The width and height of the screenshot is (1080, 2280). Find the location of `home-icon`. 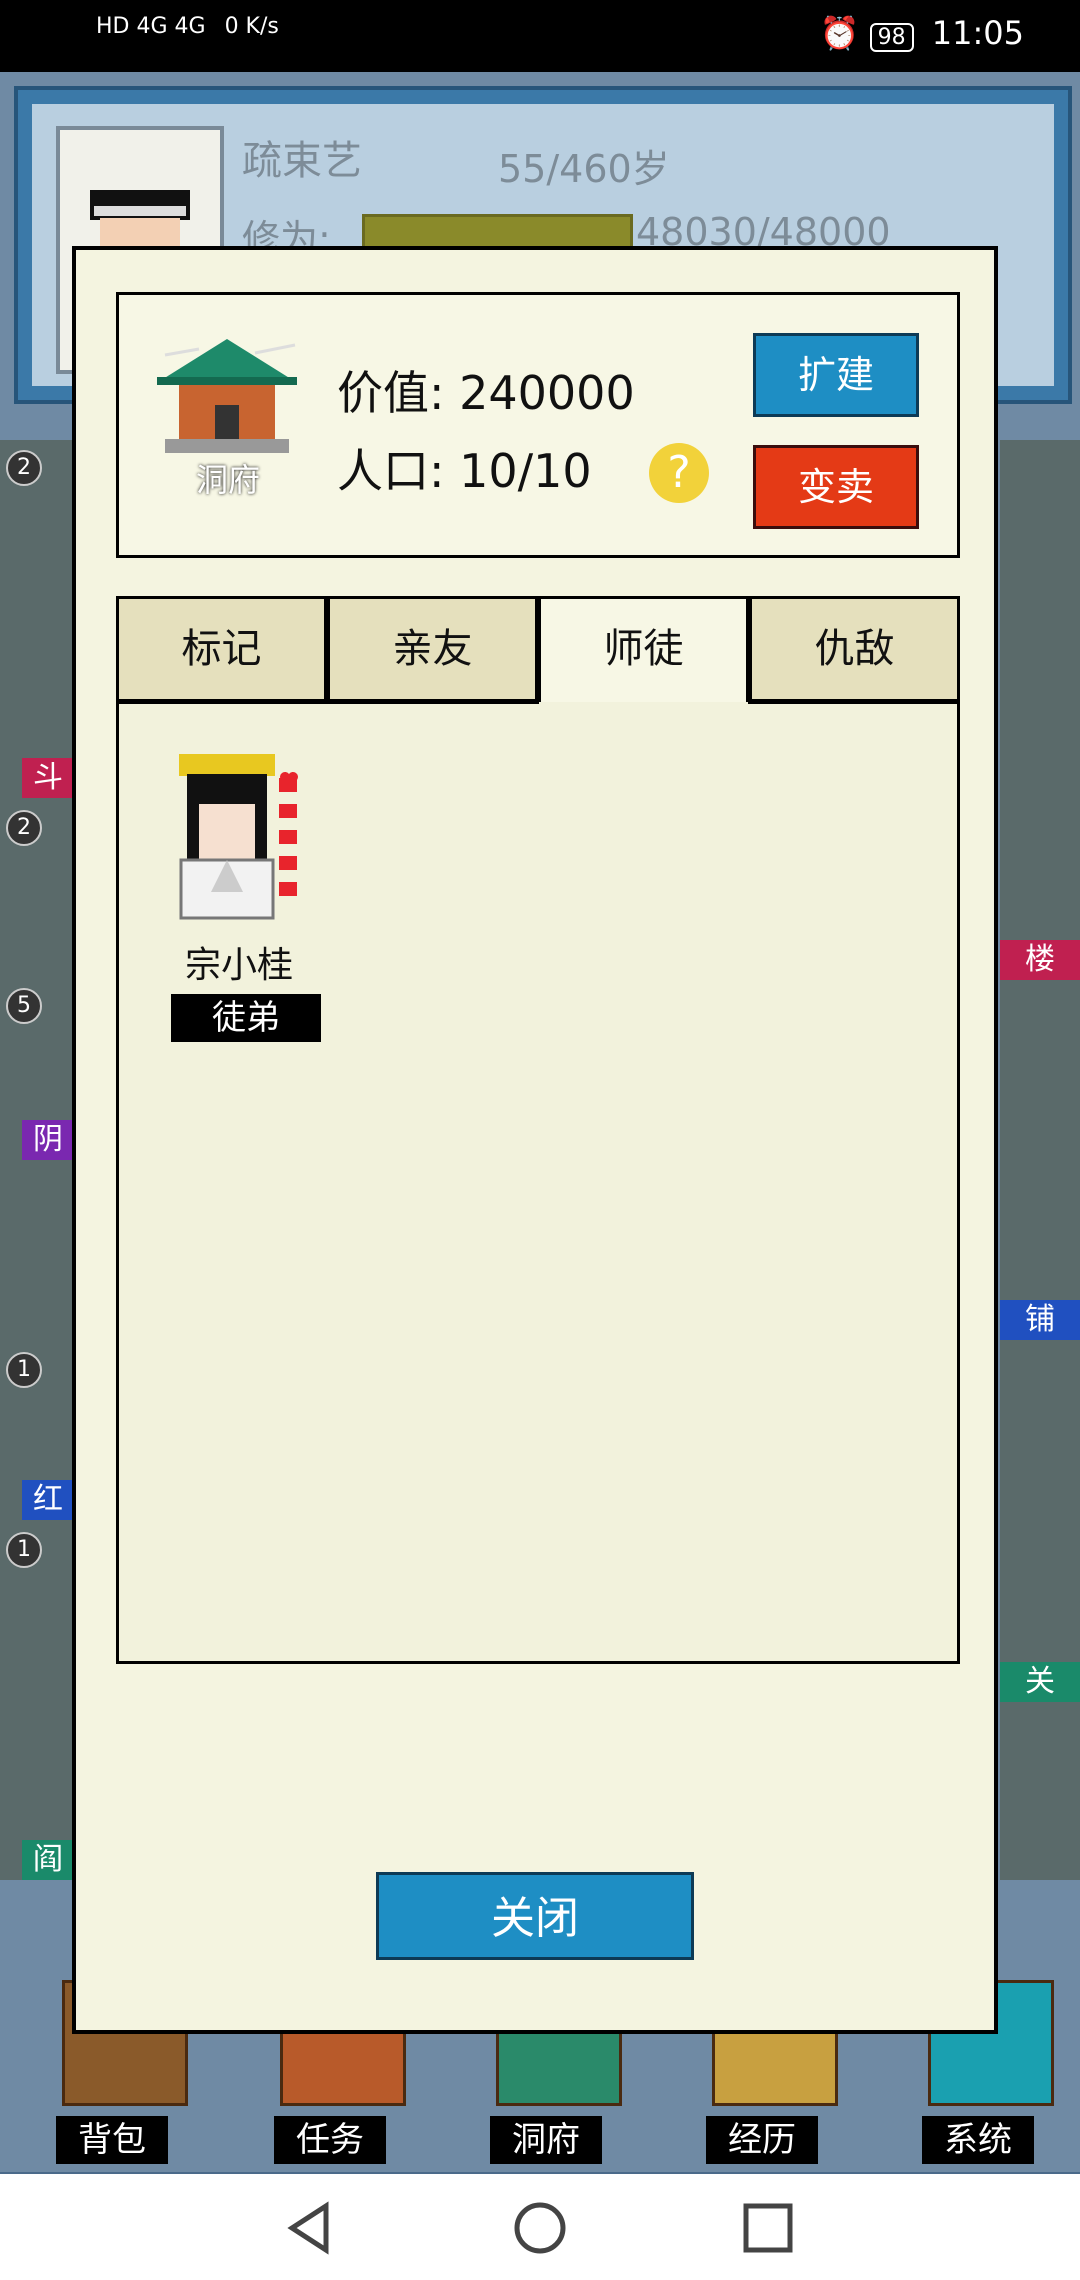

home-icon is located at coordinates (540, 2228).